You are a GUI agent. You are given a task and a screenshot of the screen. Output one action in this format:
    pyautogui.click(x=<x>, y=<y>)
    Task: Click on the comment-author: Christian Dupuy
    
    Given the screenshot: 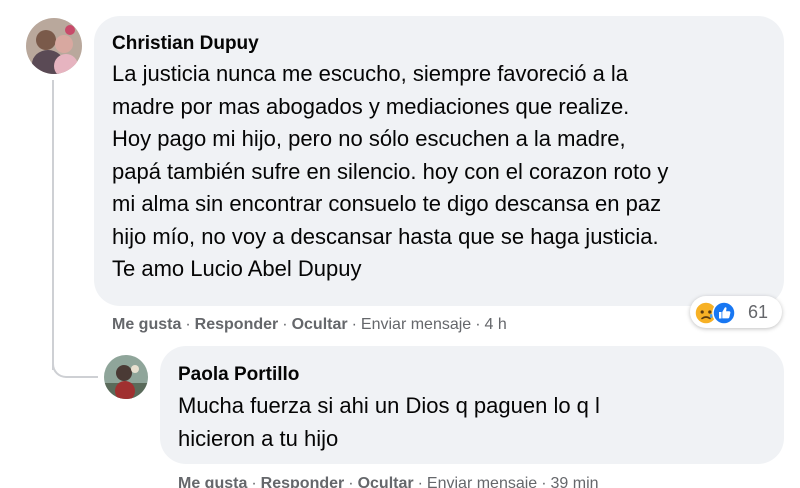 What is the action you would take?
    pyautogui.click(x=185, y=44)
    